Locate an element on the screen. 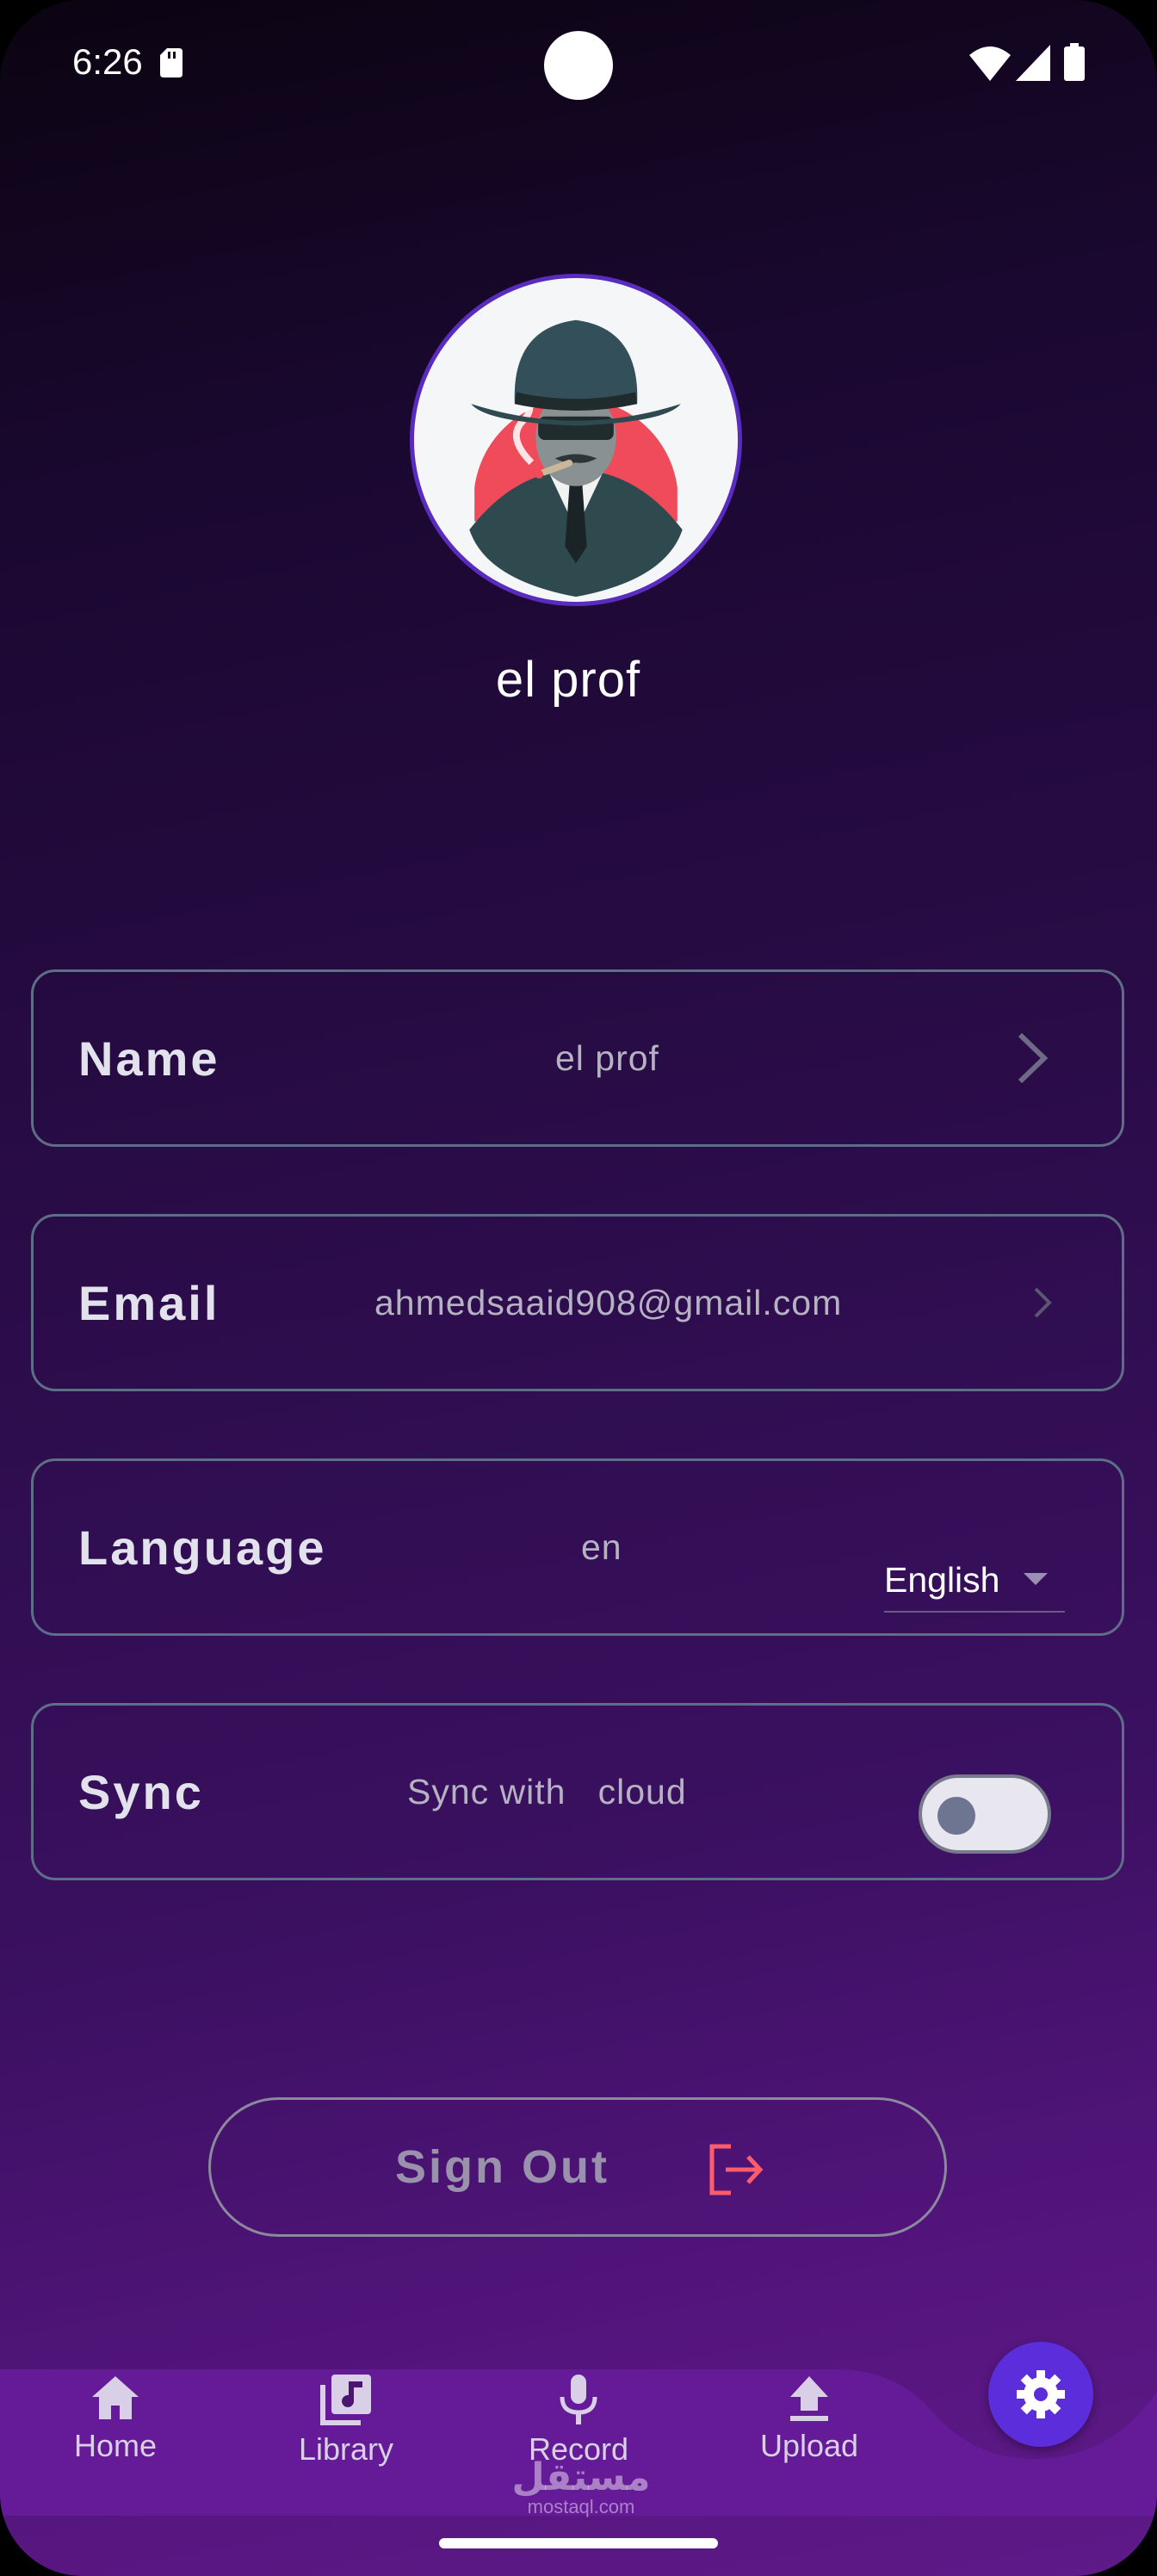  gear-icon is located at coordinates (1041, 2394).